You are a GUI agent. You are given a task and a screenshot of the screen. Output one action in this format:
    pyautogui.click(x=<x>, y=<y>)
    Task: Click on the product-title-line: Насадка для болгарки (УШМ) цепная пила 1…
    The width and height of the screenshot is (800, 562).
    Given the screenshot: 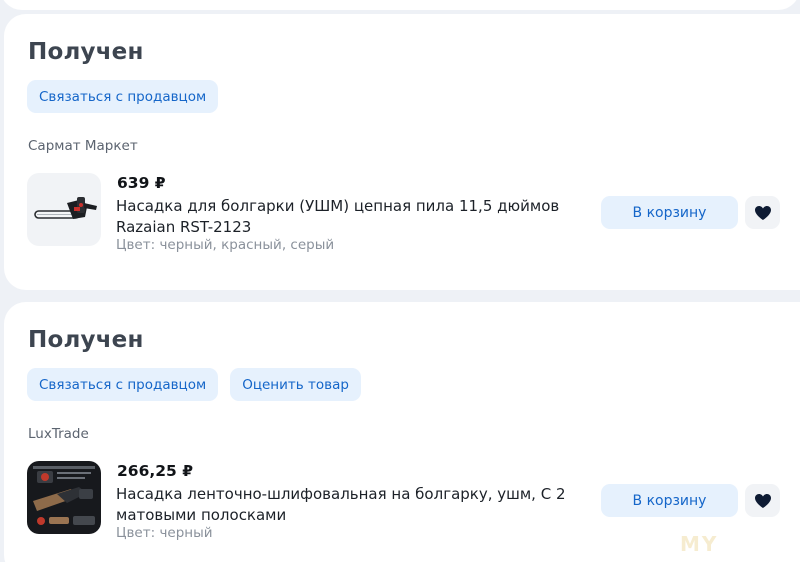 What is the action you would take?
    pyautogui.click(x=338, y=206)
    